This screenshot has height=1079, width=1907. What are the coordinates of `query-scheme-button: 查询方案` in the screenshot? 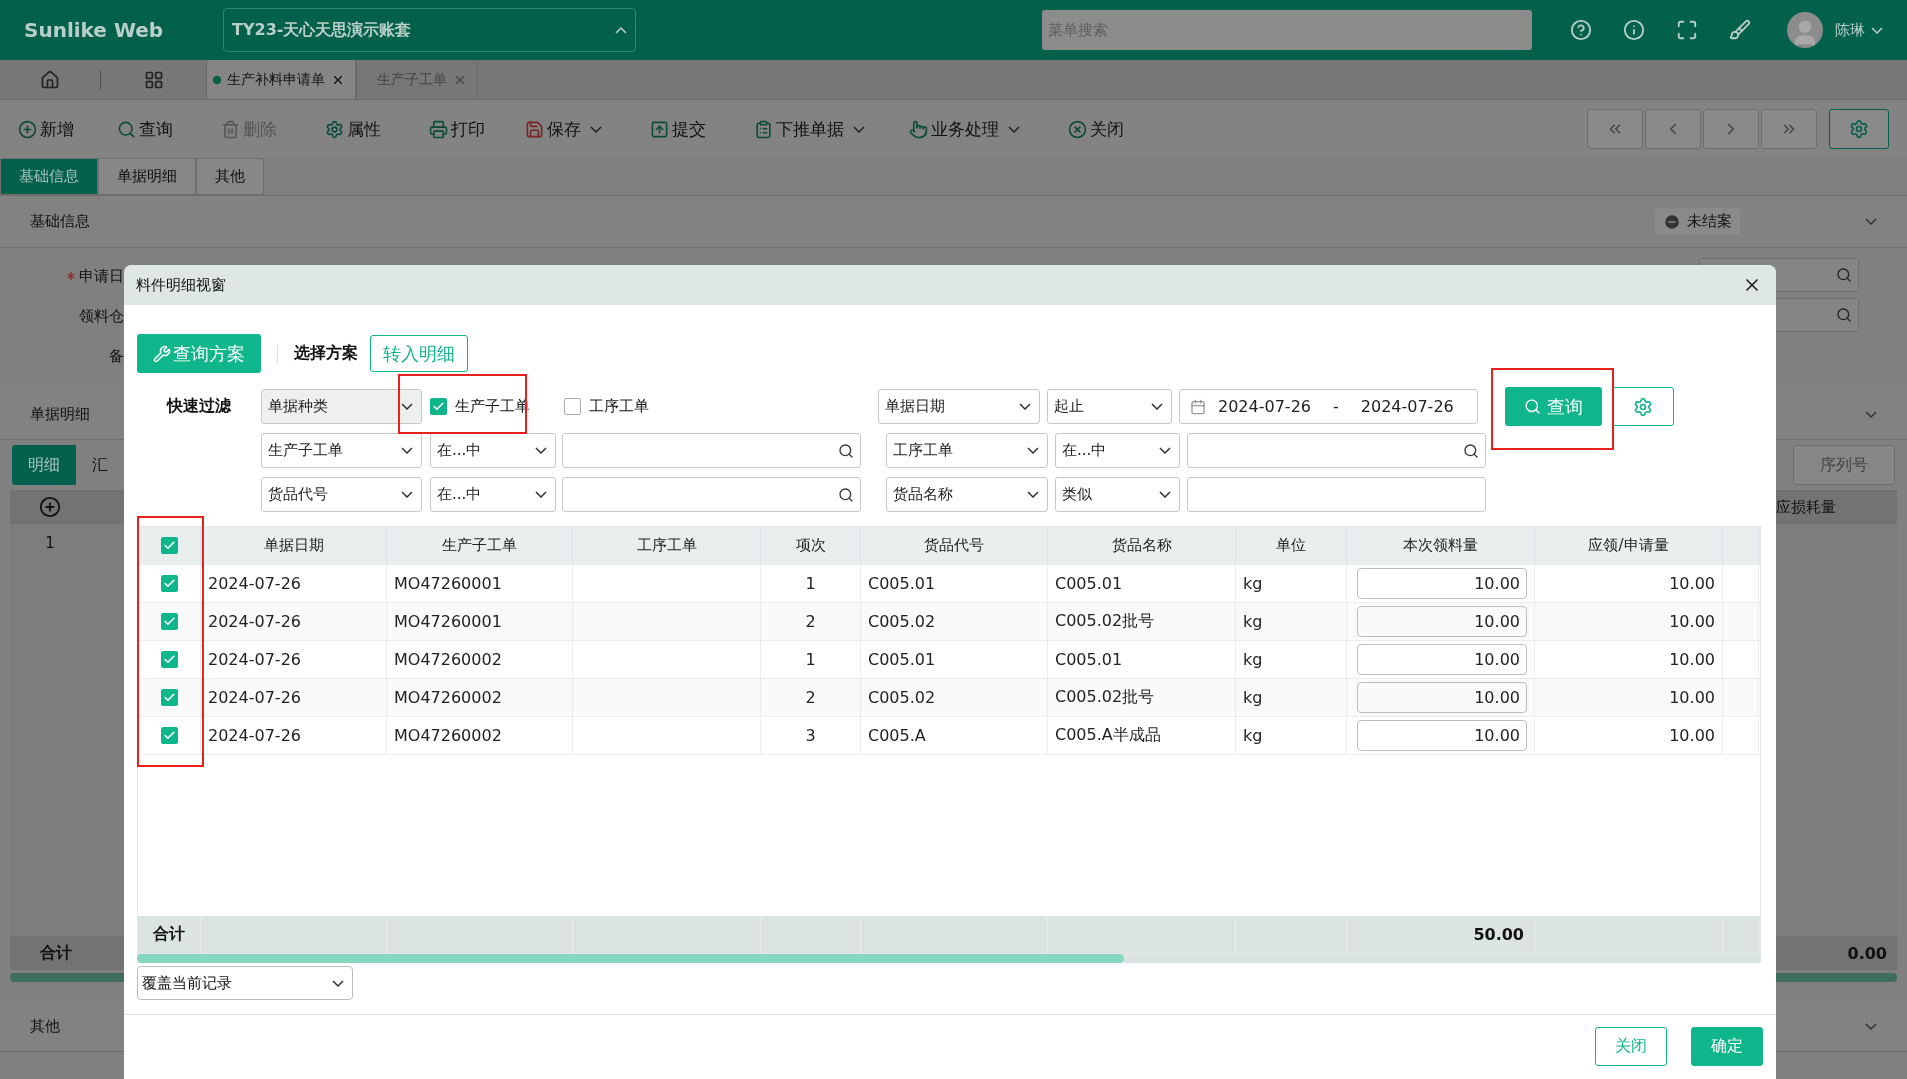 It's located at (199, 353).